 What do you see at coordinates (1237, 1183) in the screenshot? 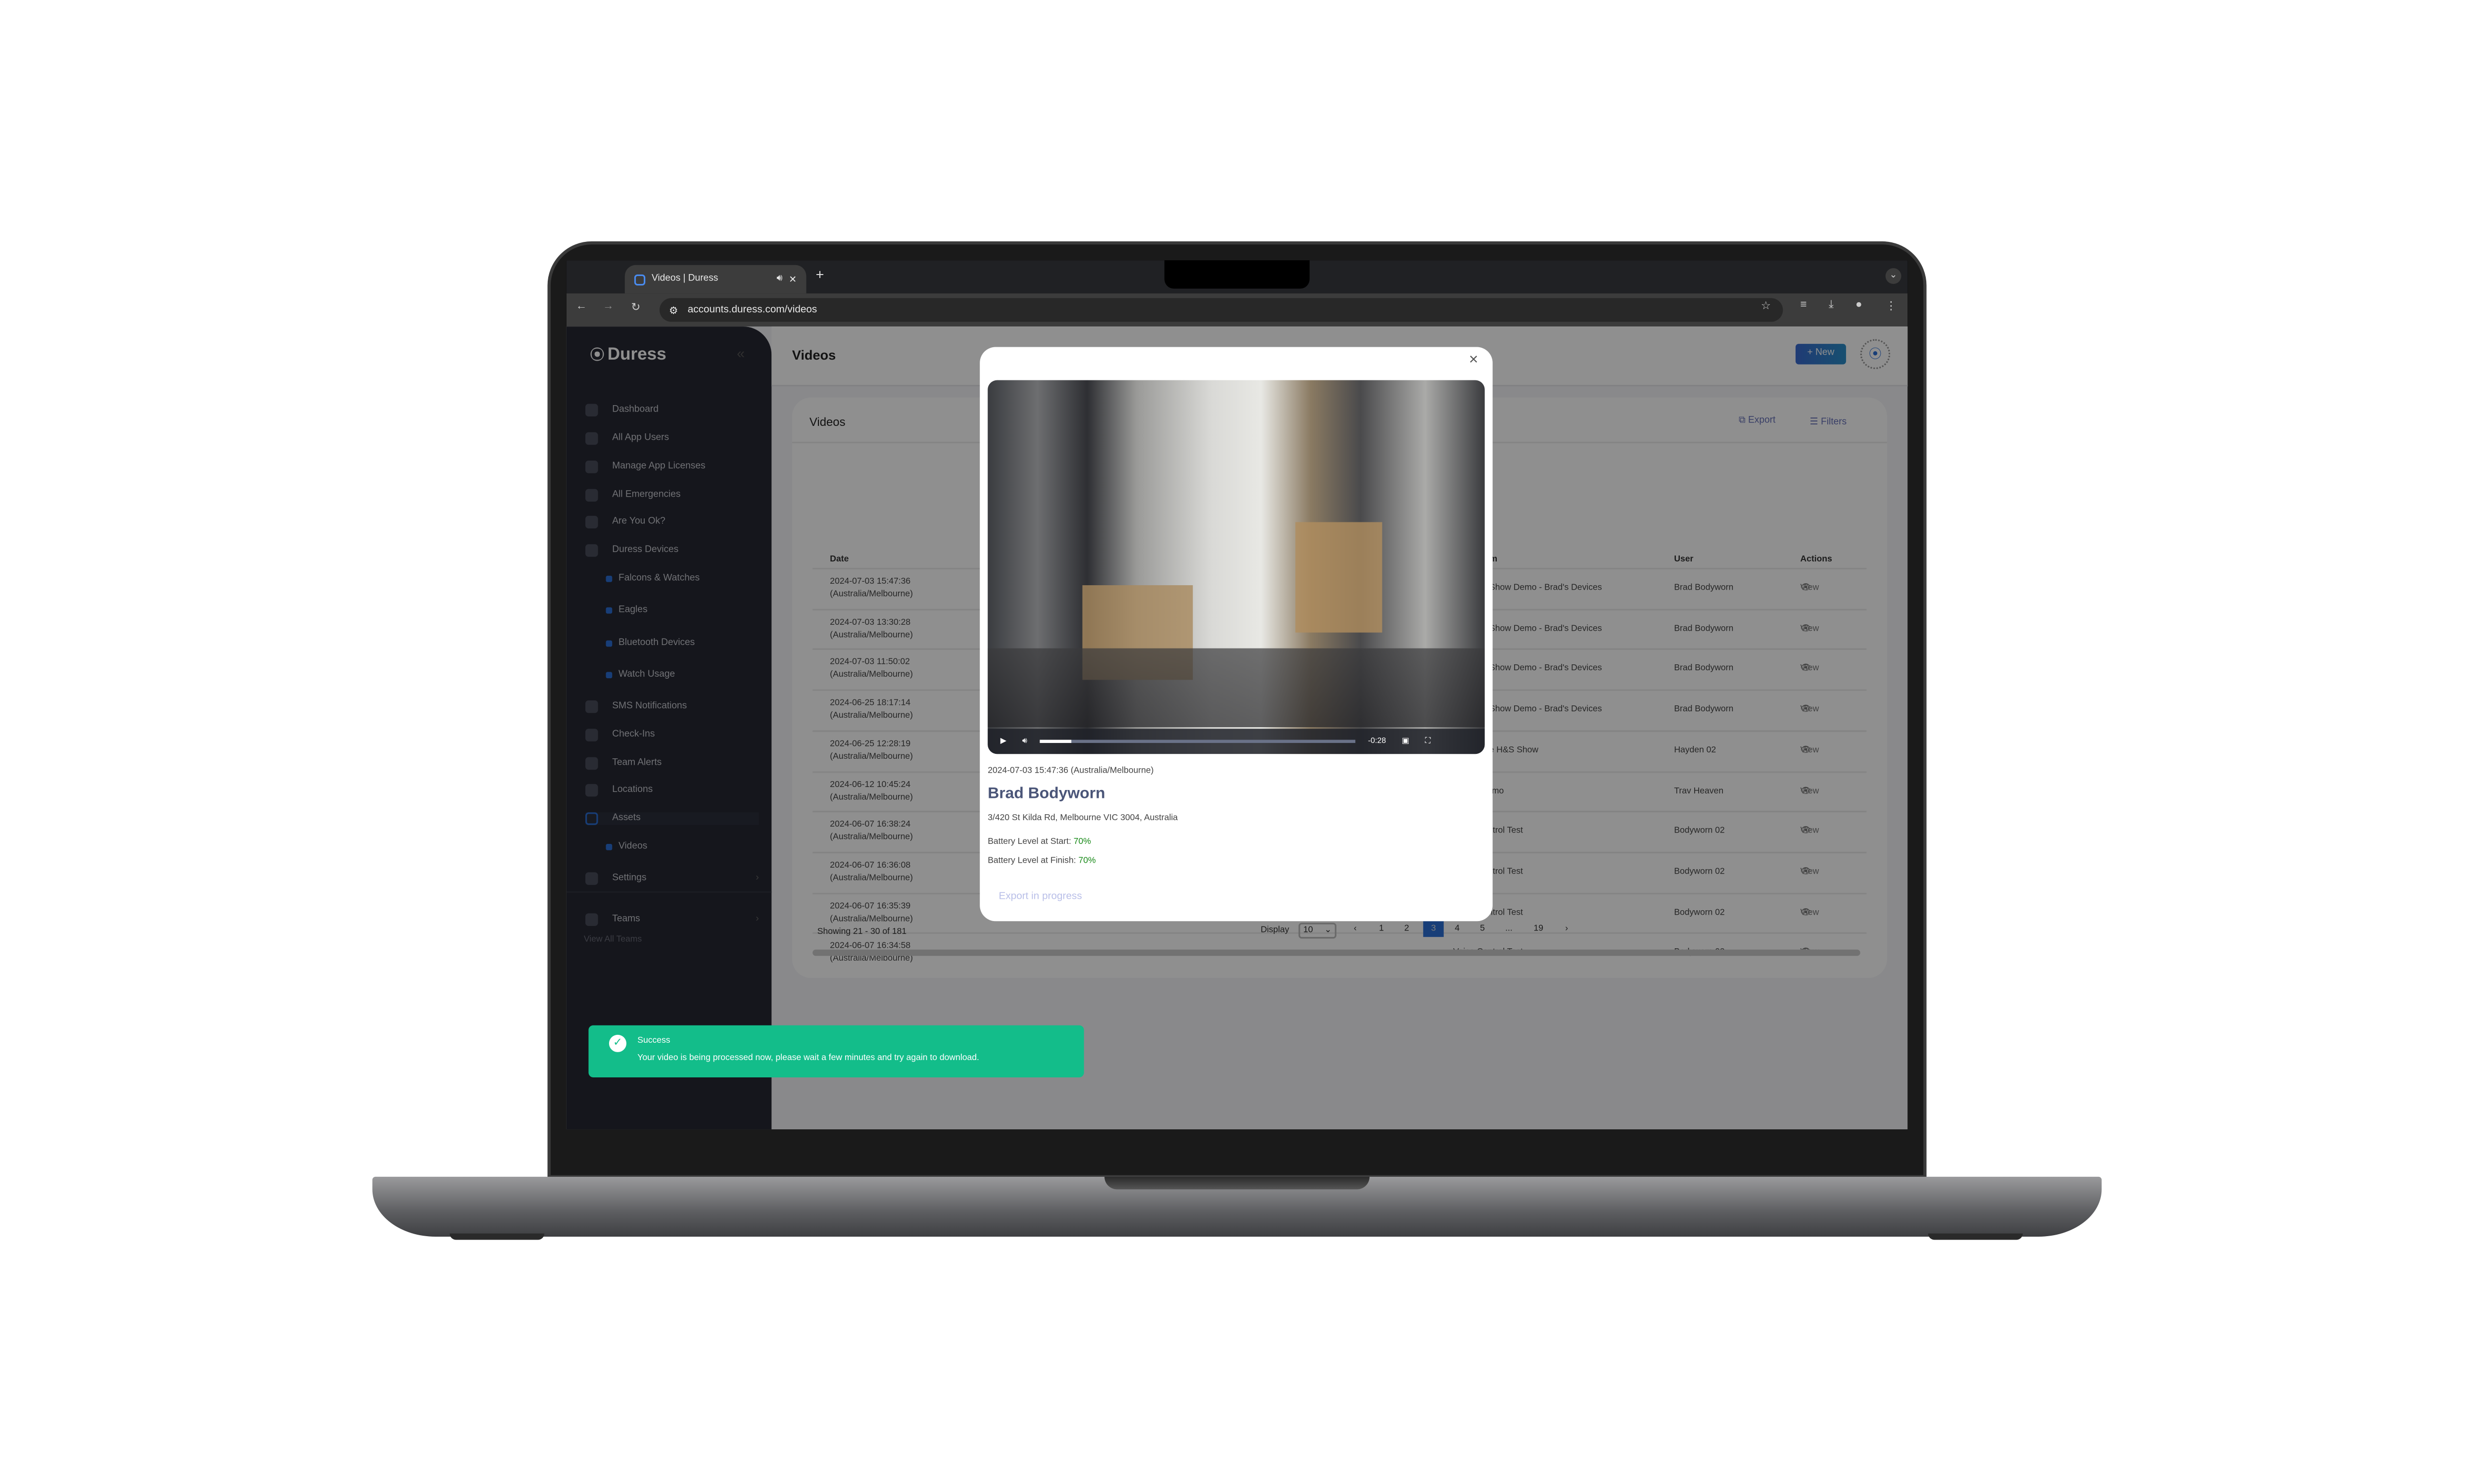
I see `laptop-notch` at bounding box center [1237, 1183].